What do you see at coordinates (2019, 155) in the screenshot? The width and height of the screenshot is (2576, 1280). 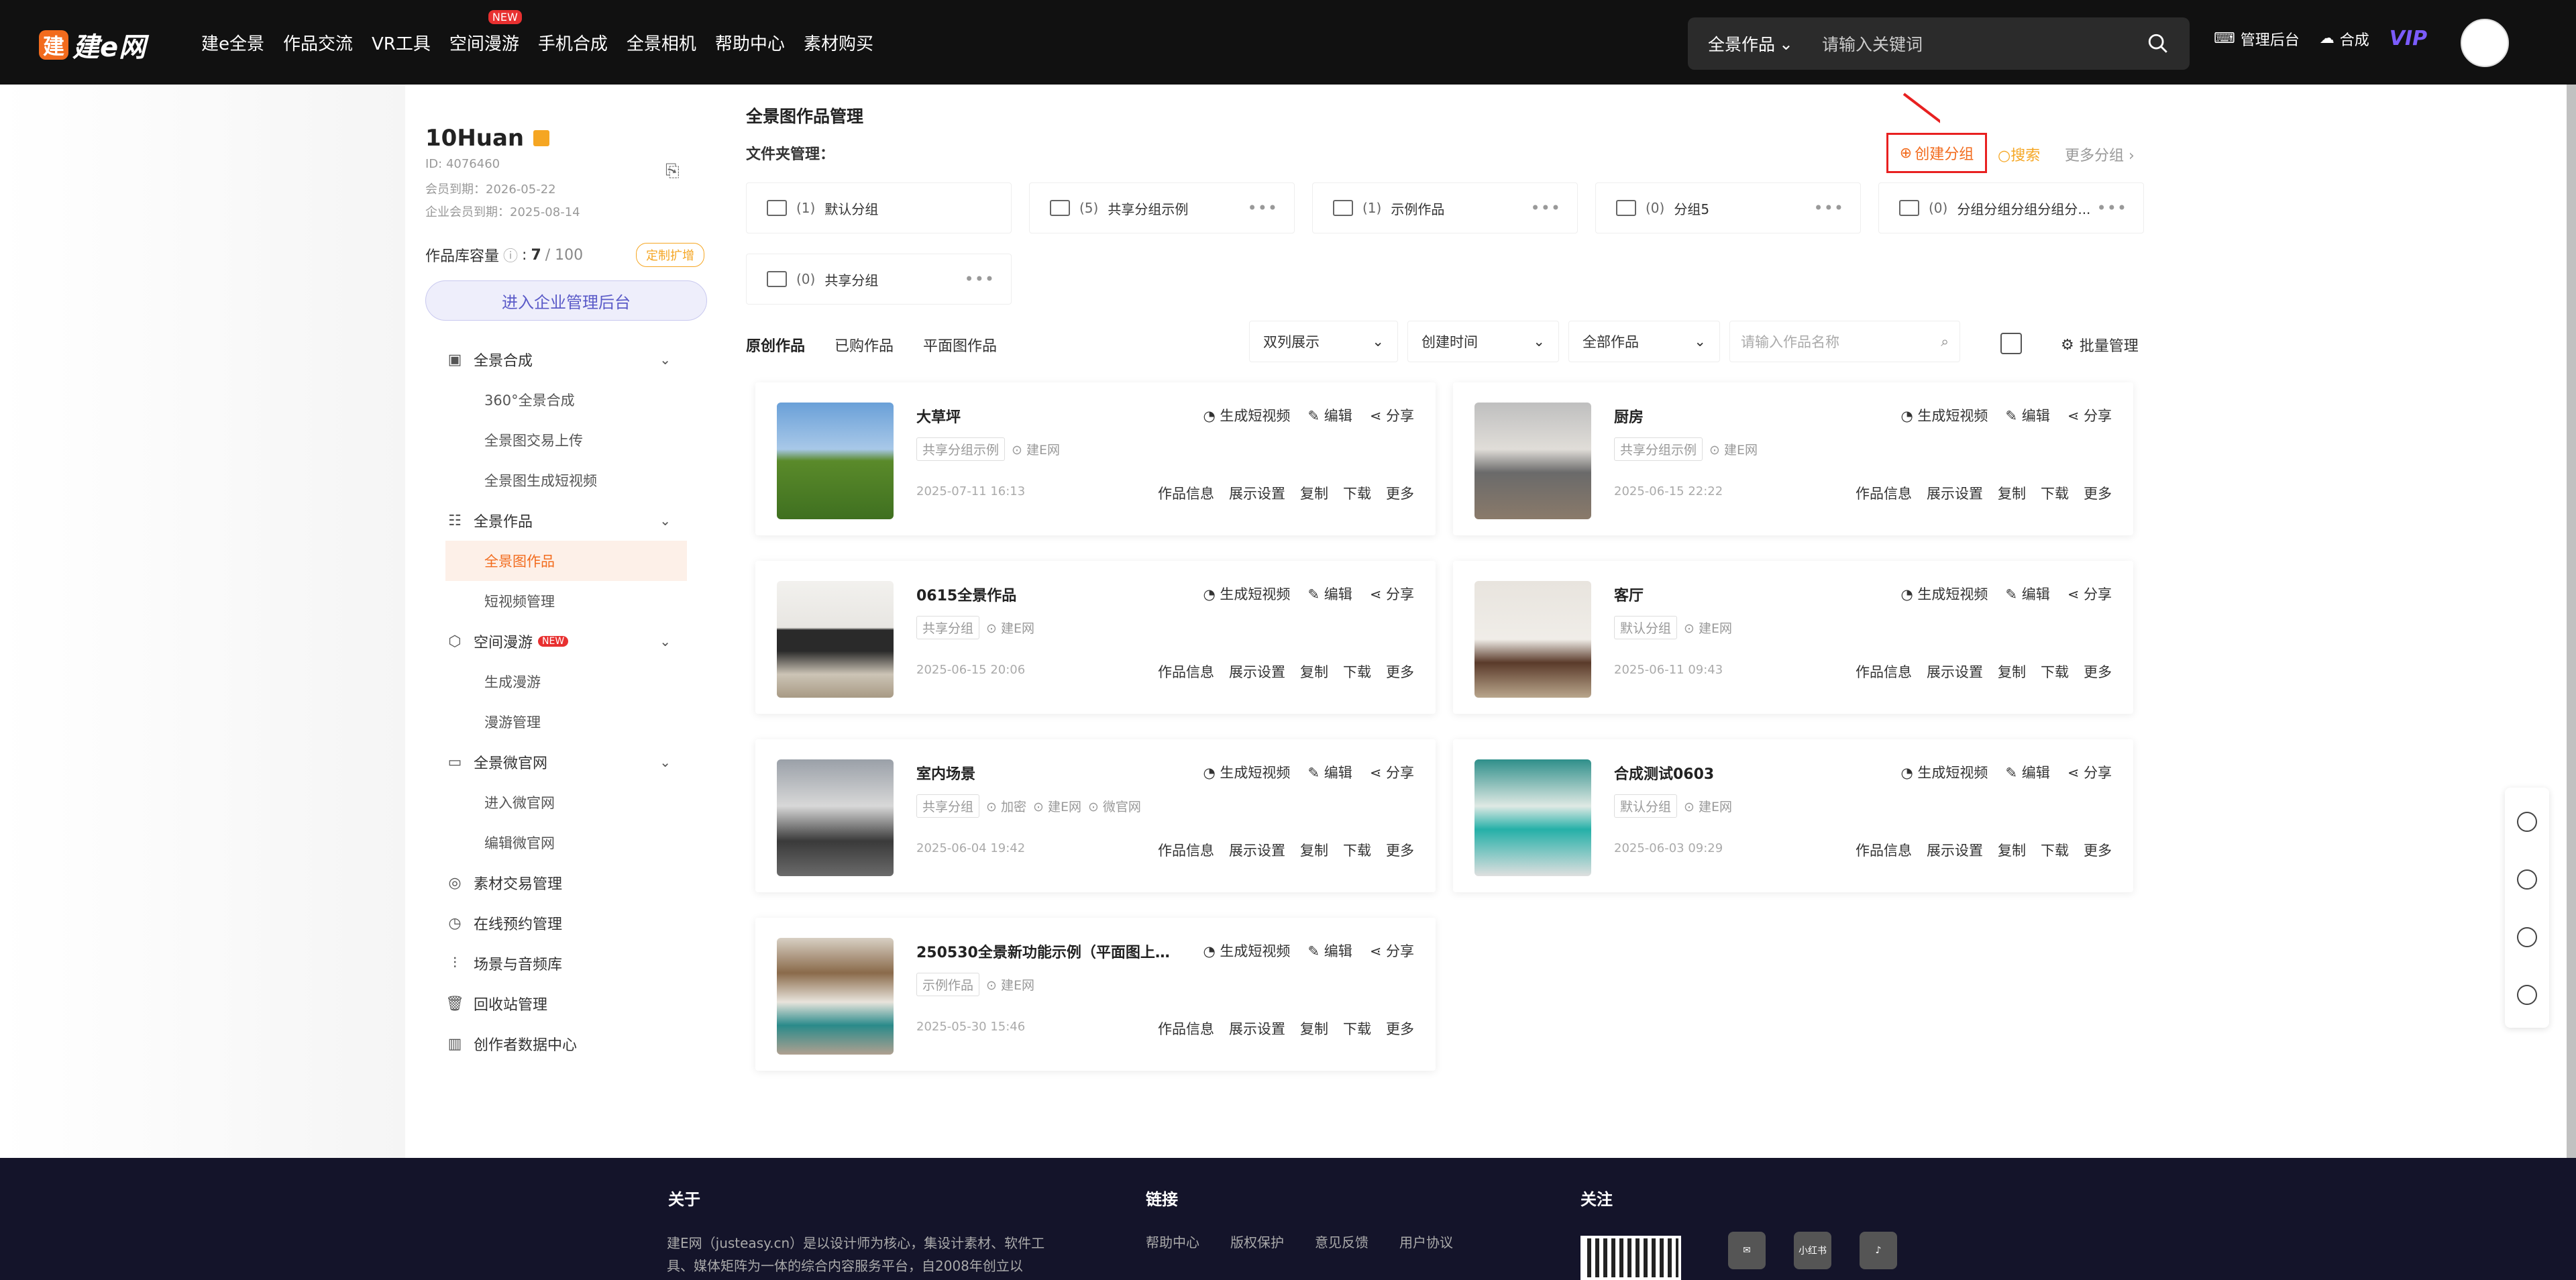 I see `folder-search-link: ○搜索` at bounding box center [2019, 155].